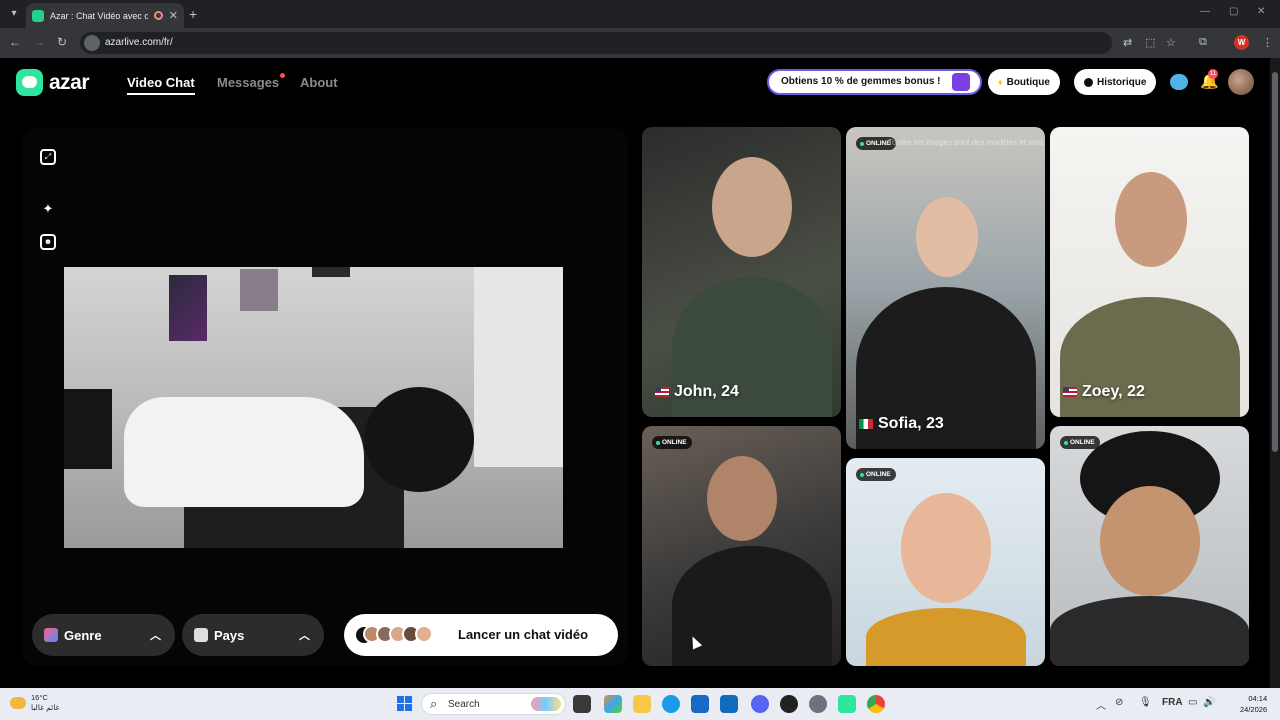  What do you see at coordinates (400, 635) in the screenshot?
I see `user-faces-stack` at bounding box center [400, 635].